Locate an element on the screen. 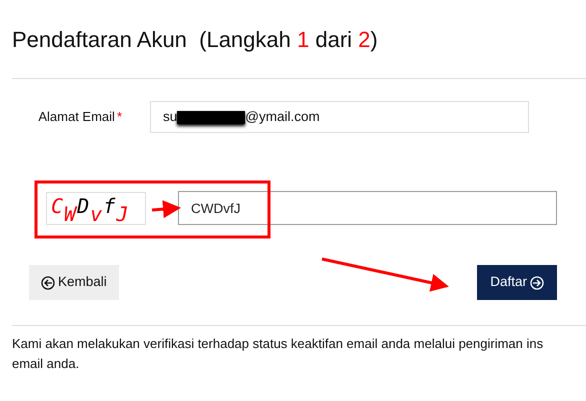 The image size is (586, 401). notice-text: Kami akan melakukan verifikasi terhadap status keaktifan email anda melalui pengiriman ins is located at coordinates (278, 344).